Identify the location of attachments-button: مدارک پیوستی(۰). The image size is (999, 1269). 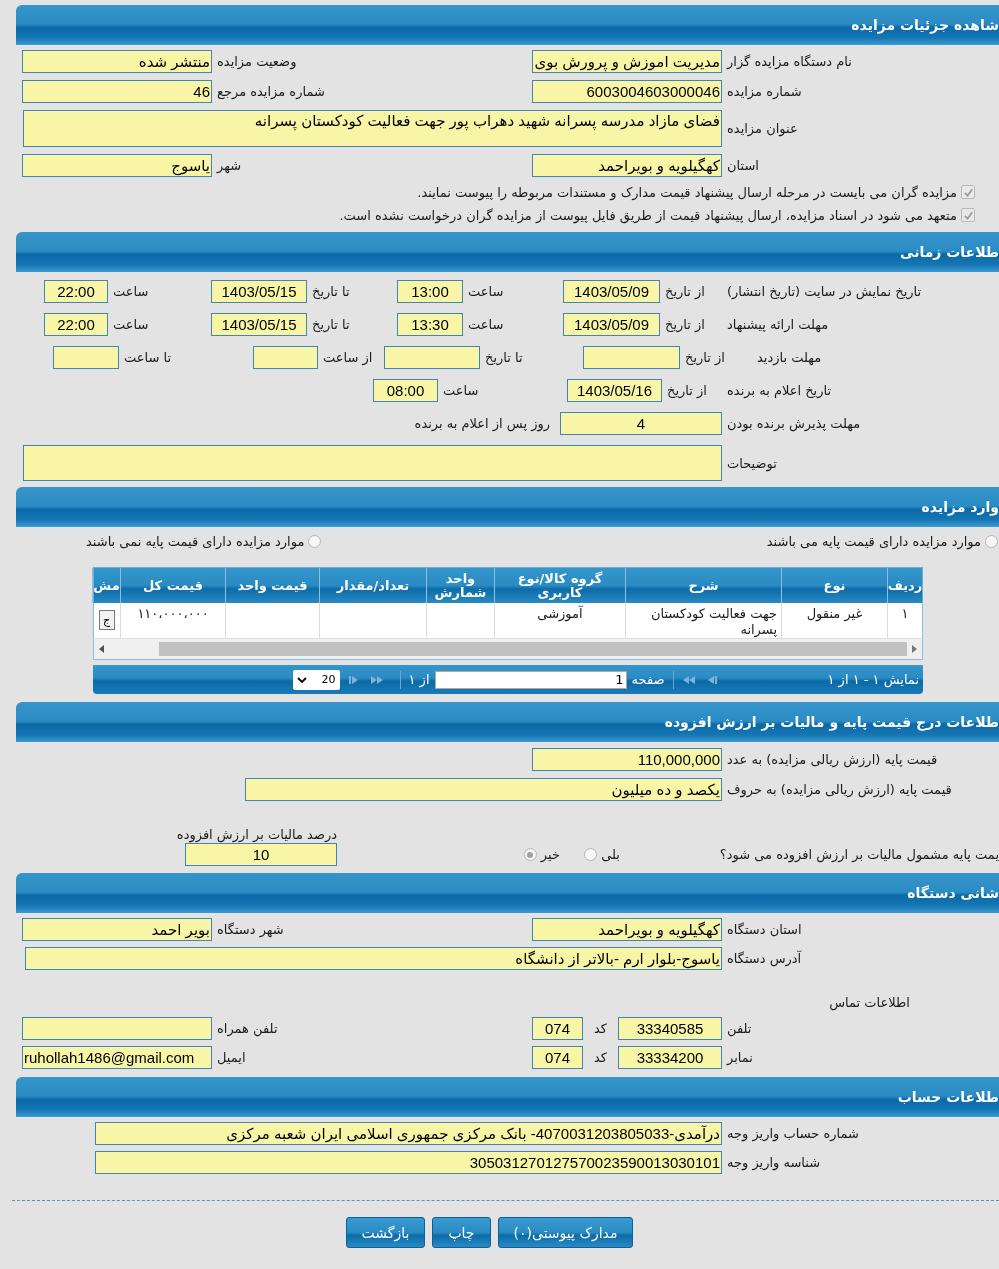
(565, 1232).